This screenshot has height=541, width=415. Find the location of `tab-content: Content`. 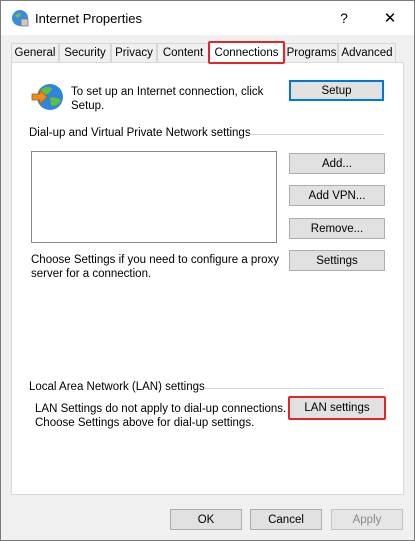

tab-content: Content is located at coordinates (183, 52).